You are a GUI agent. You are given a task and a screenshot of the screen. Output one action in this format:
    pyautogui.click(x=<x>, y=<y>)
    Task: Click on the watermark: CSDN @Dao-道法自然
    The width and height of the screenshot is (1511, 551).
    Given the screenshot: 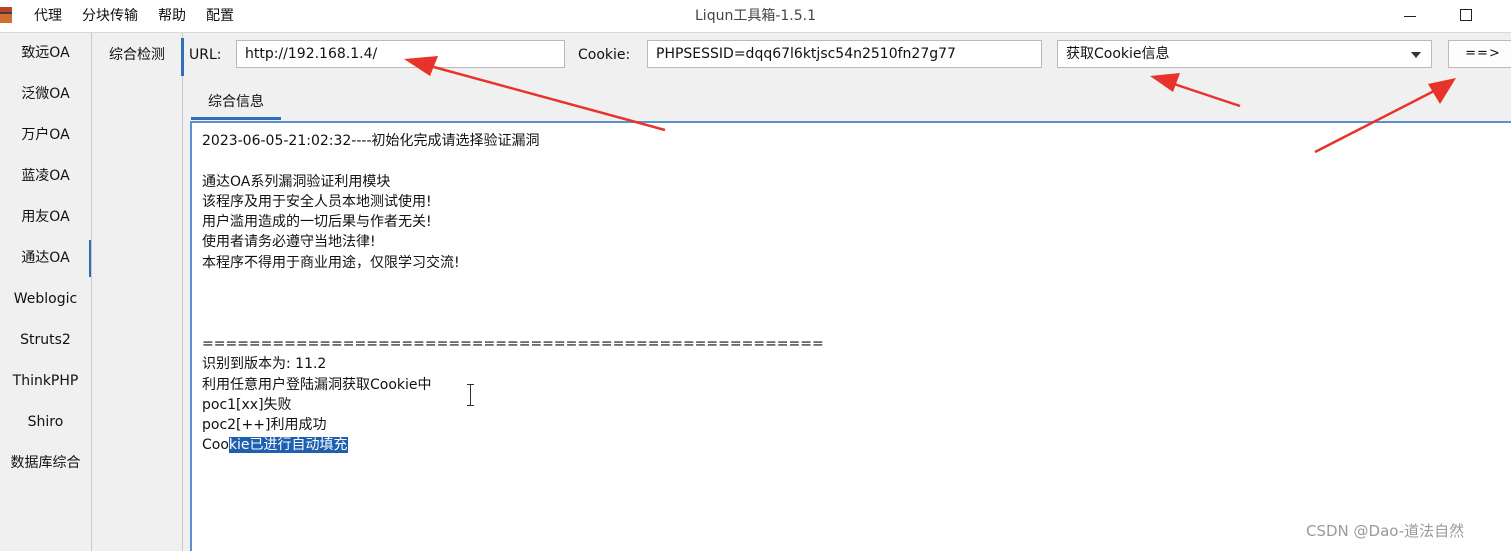 What is the action you would take?
    pyautogui.click(x=1385, y=531)
    